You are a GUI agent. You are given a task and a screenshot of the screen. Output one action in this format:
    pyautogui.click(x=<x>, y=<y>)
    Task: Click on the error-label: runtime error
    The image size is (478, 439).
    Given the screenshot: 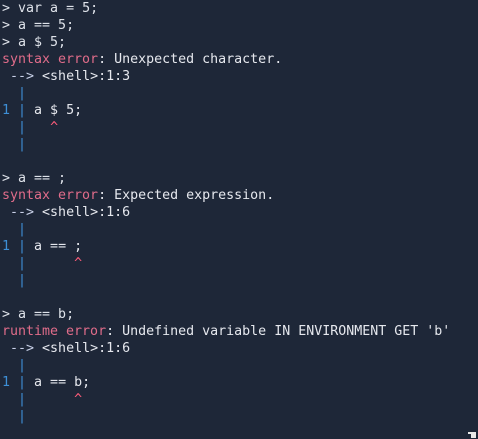 What is the action you would take?
    pyautogui.click(x=54, y=331)
    